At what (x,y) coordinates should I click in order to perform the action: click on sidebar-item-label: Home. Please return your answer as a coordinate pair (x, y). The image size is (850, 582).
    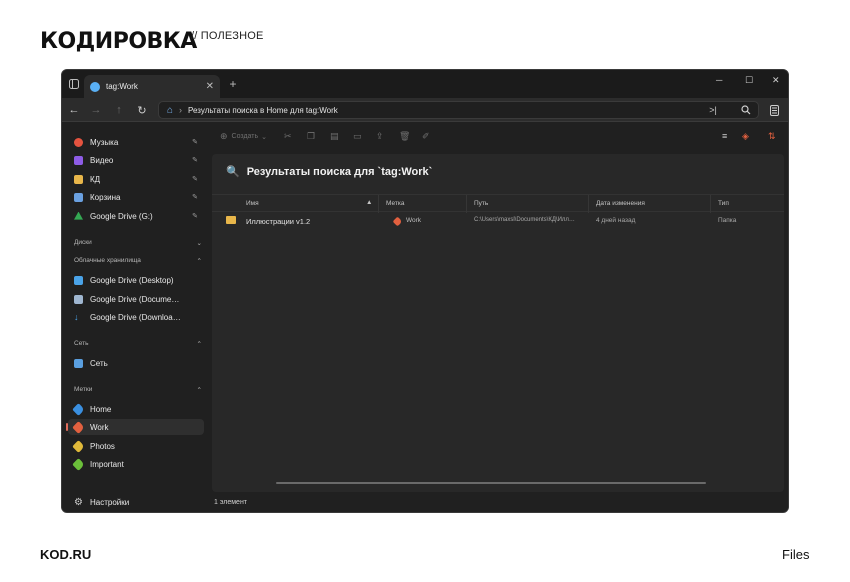
    Looking at the image, I should click on (101, 409).